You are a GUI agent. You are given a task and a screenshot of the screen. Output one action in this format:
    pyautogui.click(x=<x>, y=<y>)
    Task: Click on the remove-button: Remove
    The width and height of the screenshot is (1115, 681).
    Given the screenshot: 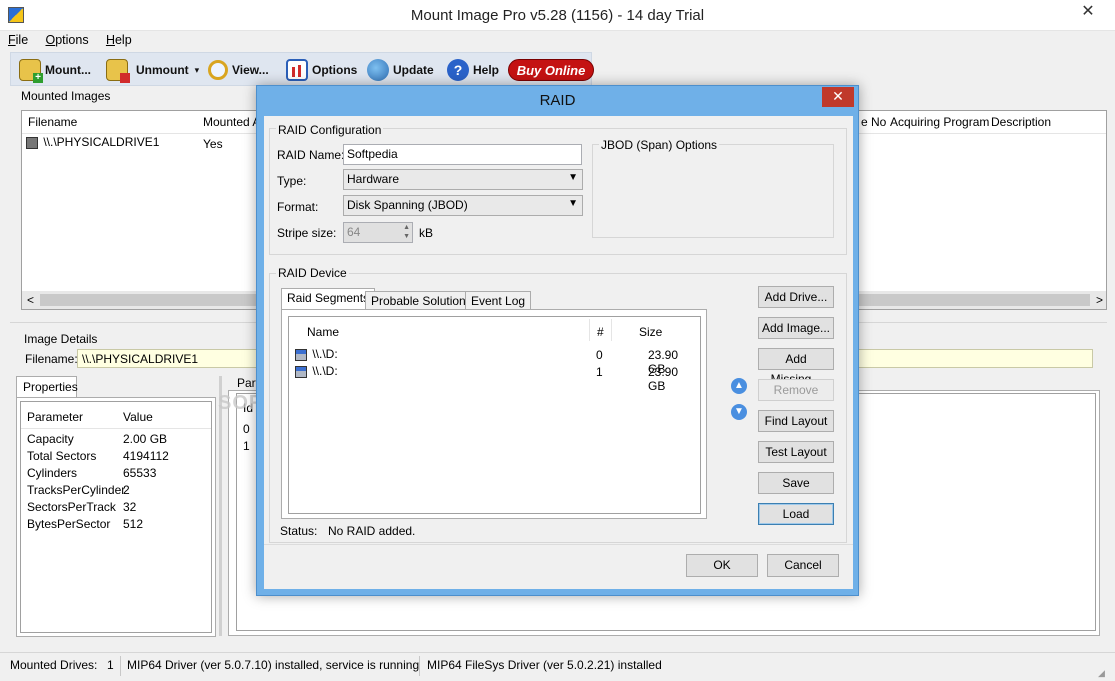 What is the action you would take?
    pyautogui.click(x=796, y=390)
    